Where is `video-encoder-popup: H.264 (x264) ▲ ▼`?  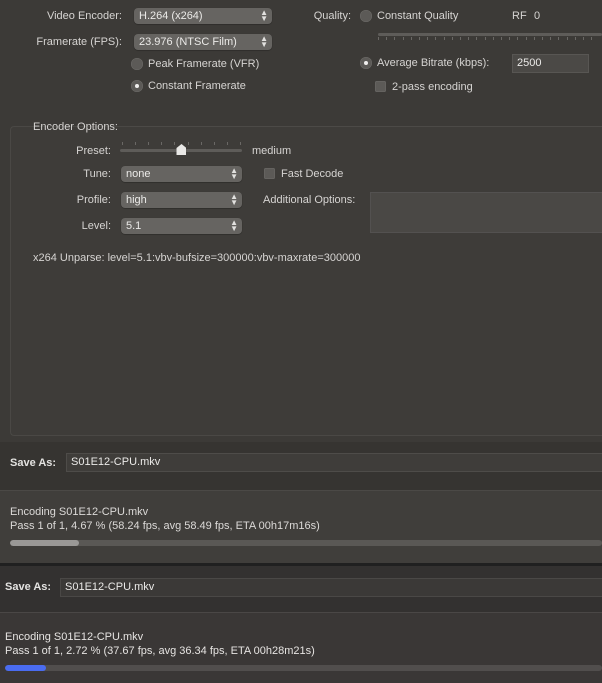 video-encoder-popup: H.264 (x264) ▲ ▼ is located at coordinates (203, 16).